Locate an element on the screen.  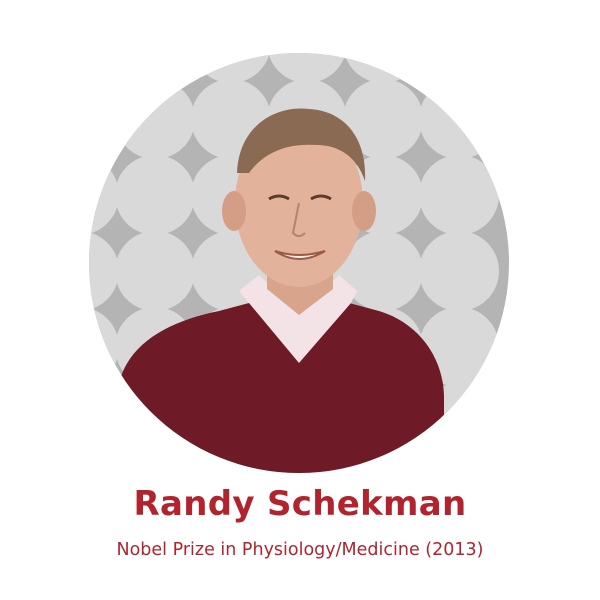
right-ear is located at coordinates (364, 211).